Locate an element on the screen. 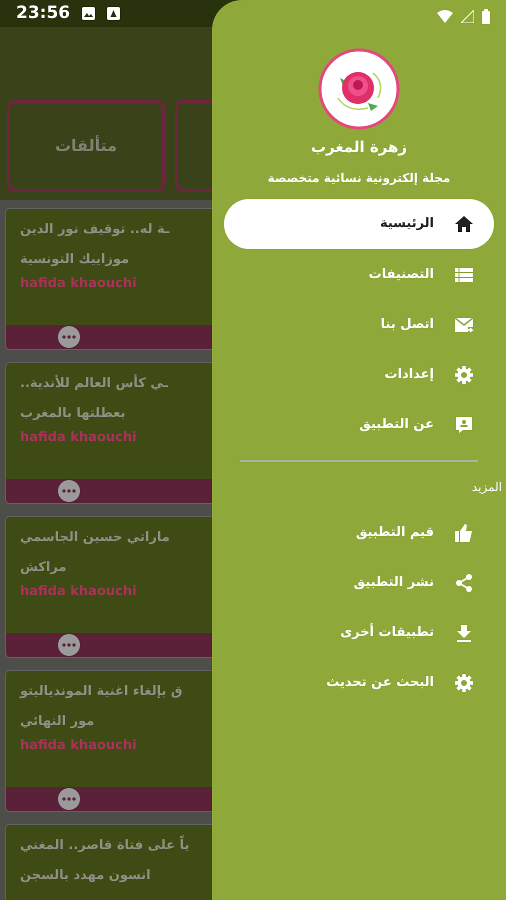 This screenshot has width=506, height=900. app-subtitle: مجلة إلكترونية نسائية متخصصة is located at coordinates (359, 178).